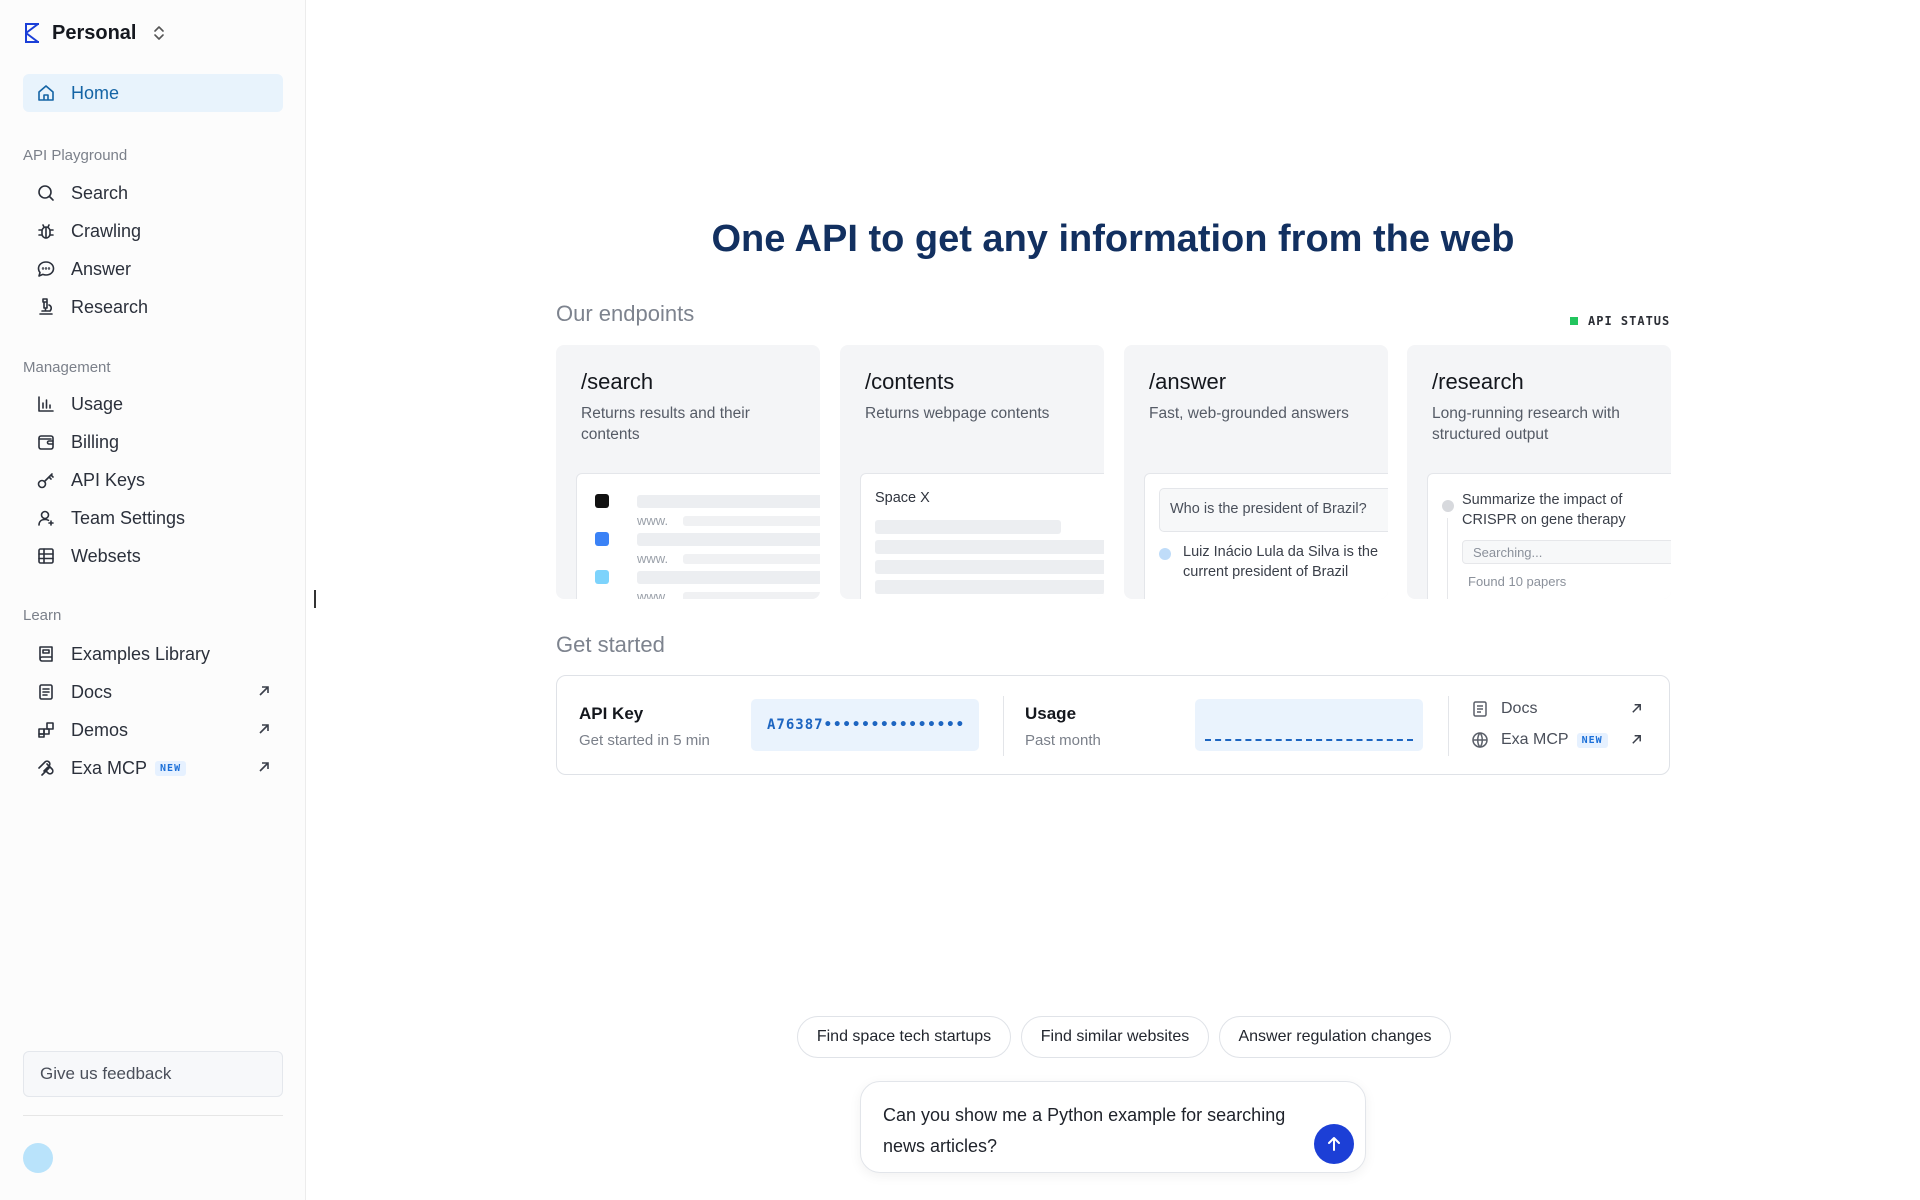 This screenshot has height=1200, width=1920. I want to click on suggestion-chip: Find similar websites, so click(1115, 1037).